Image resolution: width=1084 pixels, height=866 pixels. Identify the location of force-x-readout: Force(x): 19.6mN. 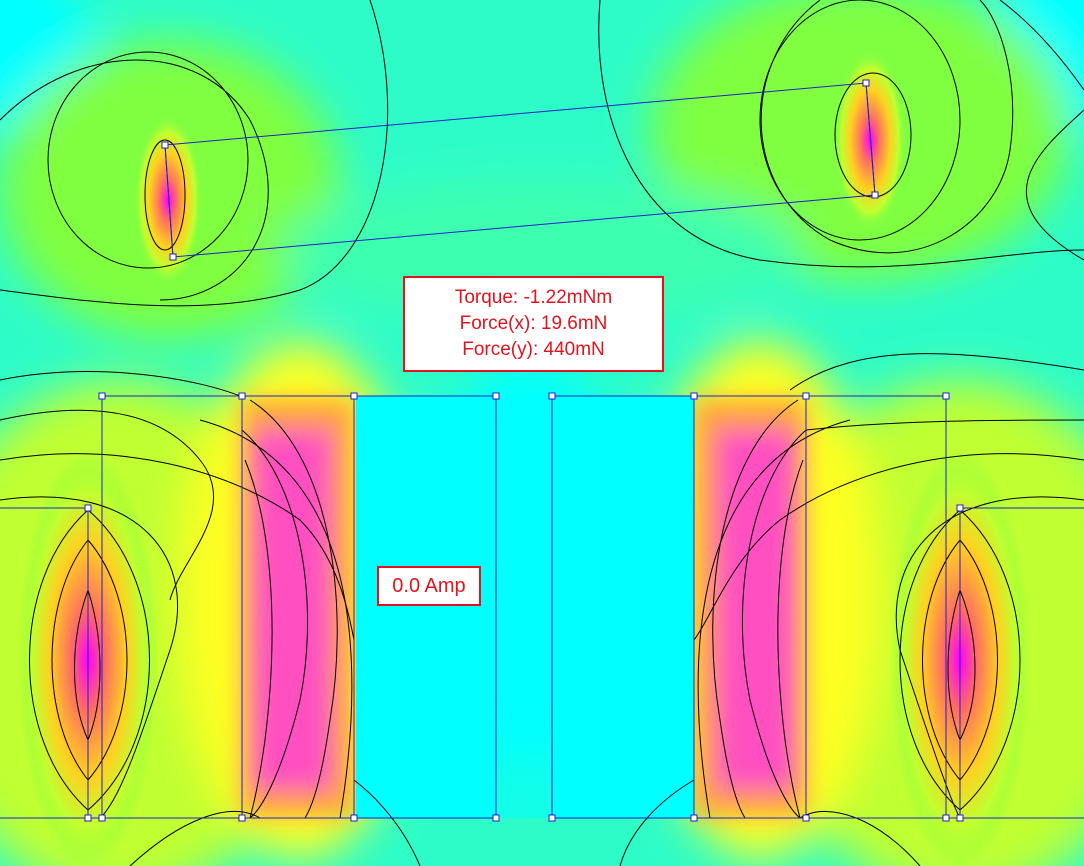
(533, 323).